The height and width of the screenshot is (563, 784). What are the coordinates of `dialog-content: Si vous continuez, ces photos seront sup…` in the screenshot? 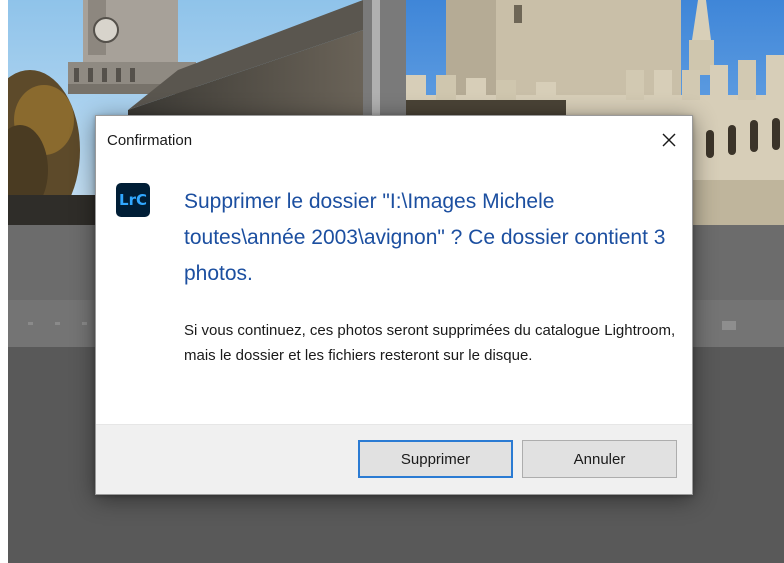 It's located at (430, 343).